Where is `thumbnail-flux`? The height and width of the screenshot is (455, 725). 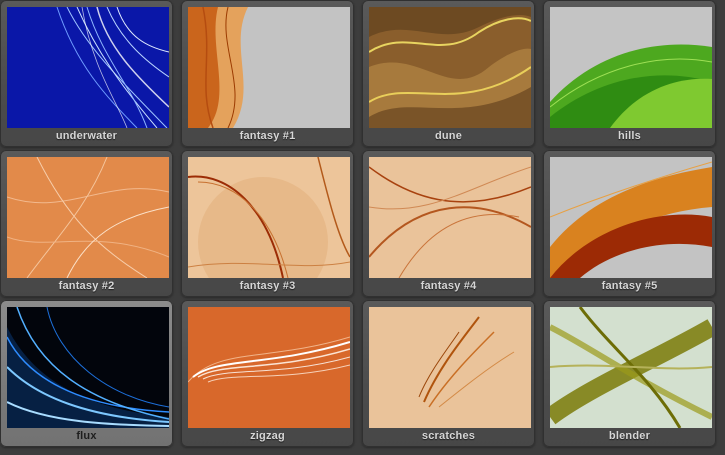
thumbnail-flux is located at coordinates (88, 367).